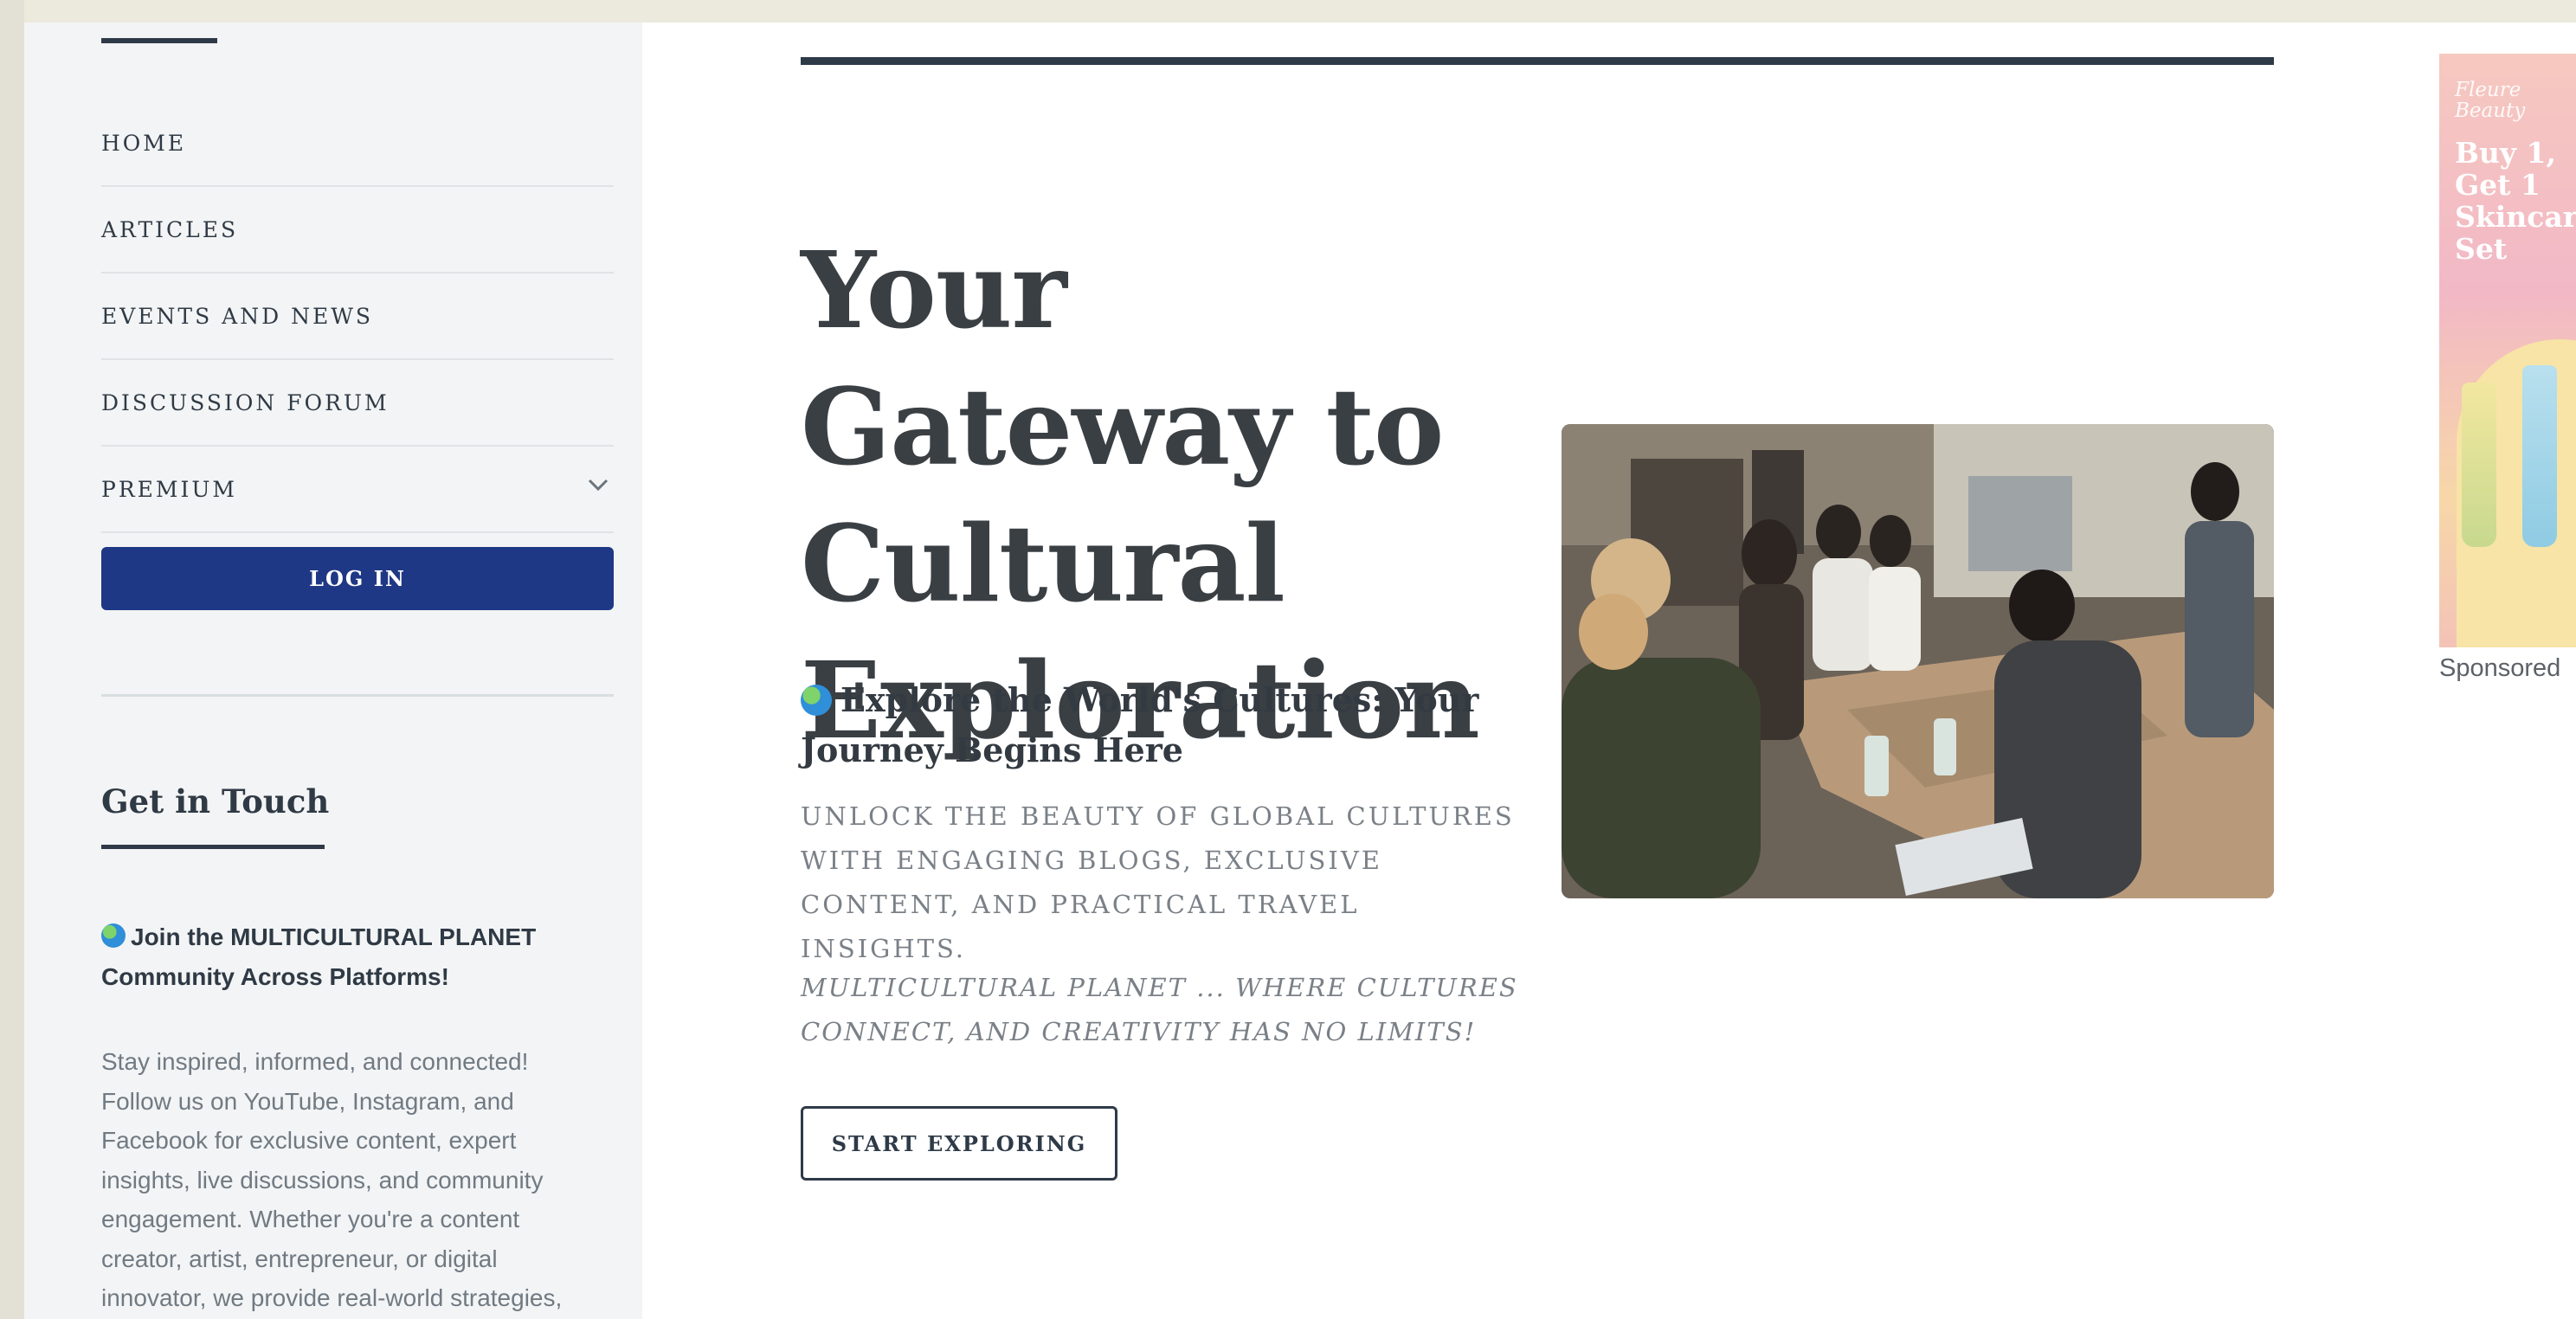 The width and height of the screenshot is (2576, 1319). Describe the element at coordinates (357, 490) in the screenshot. I see `nav-item-premium: PREMIUM` at that location.